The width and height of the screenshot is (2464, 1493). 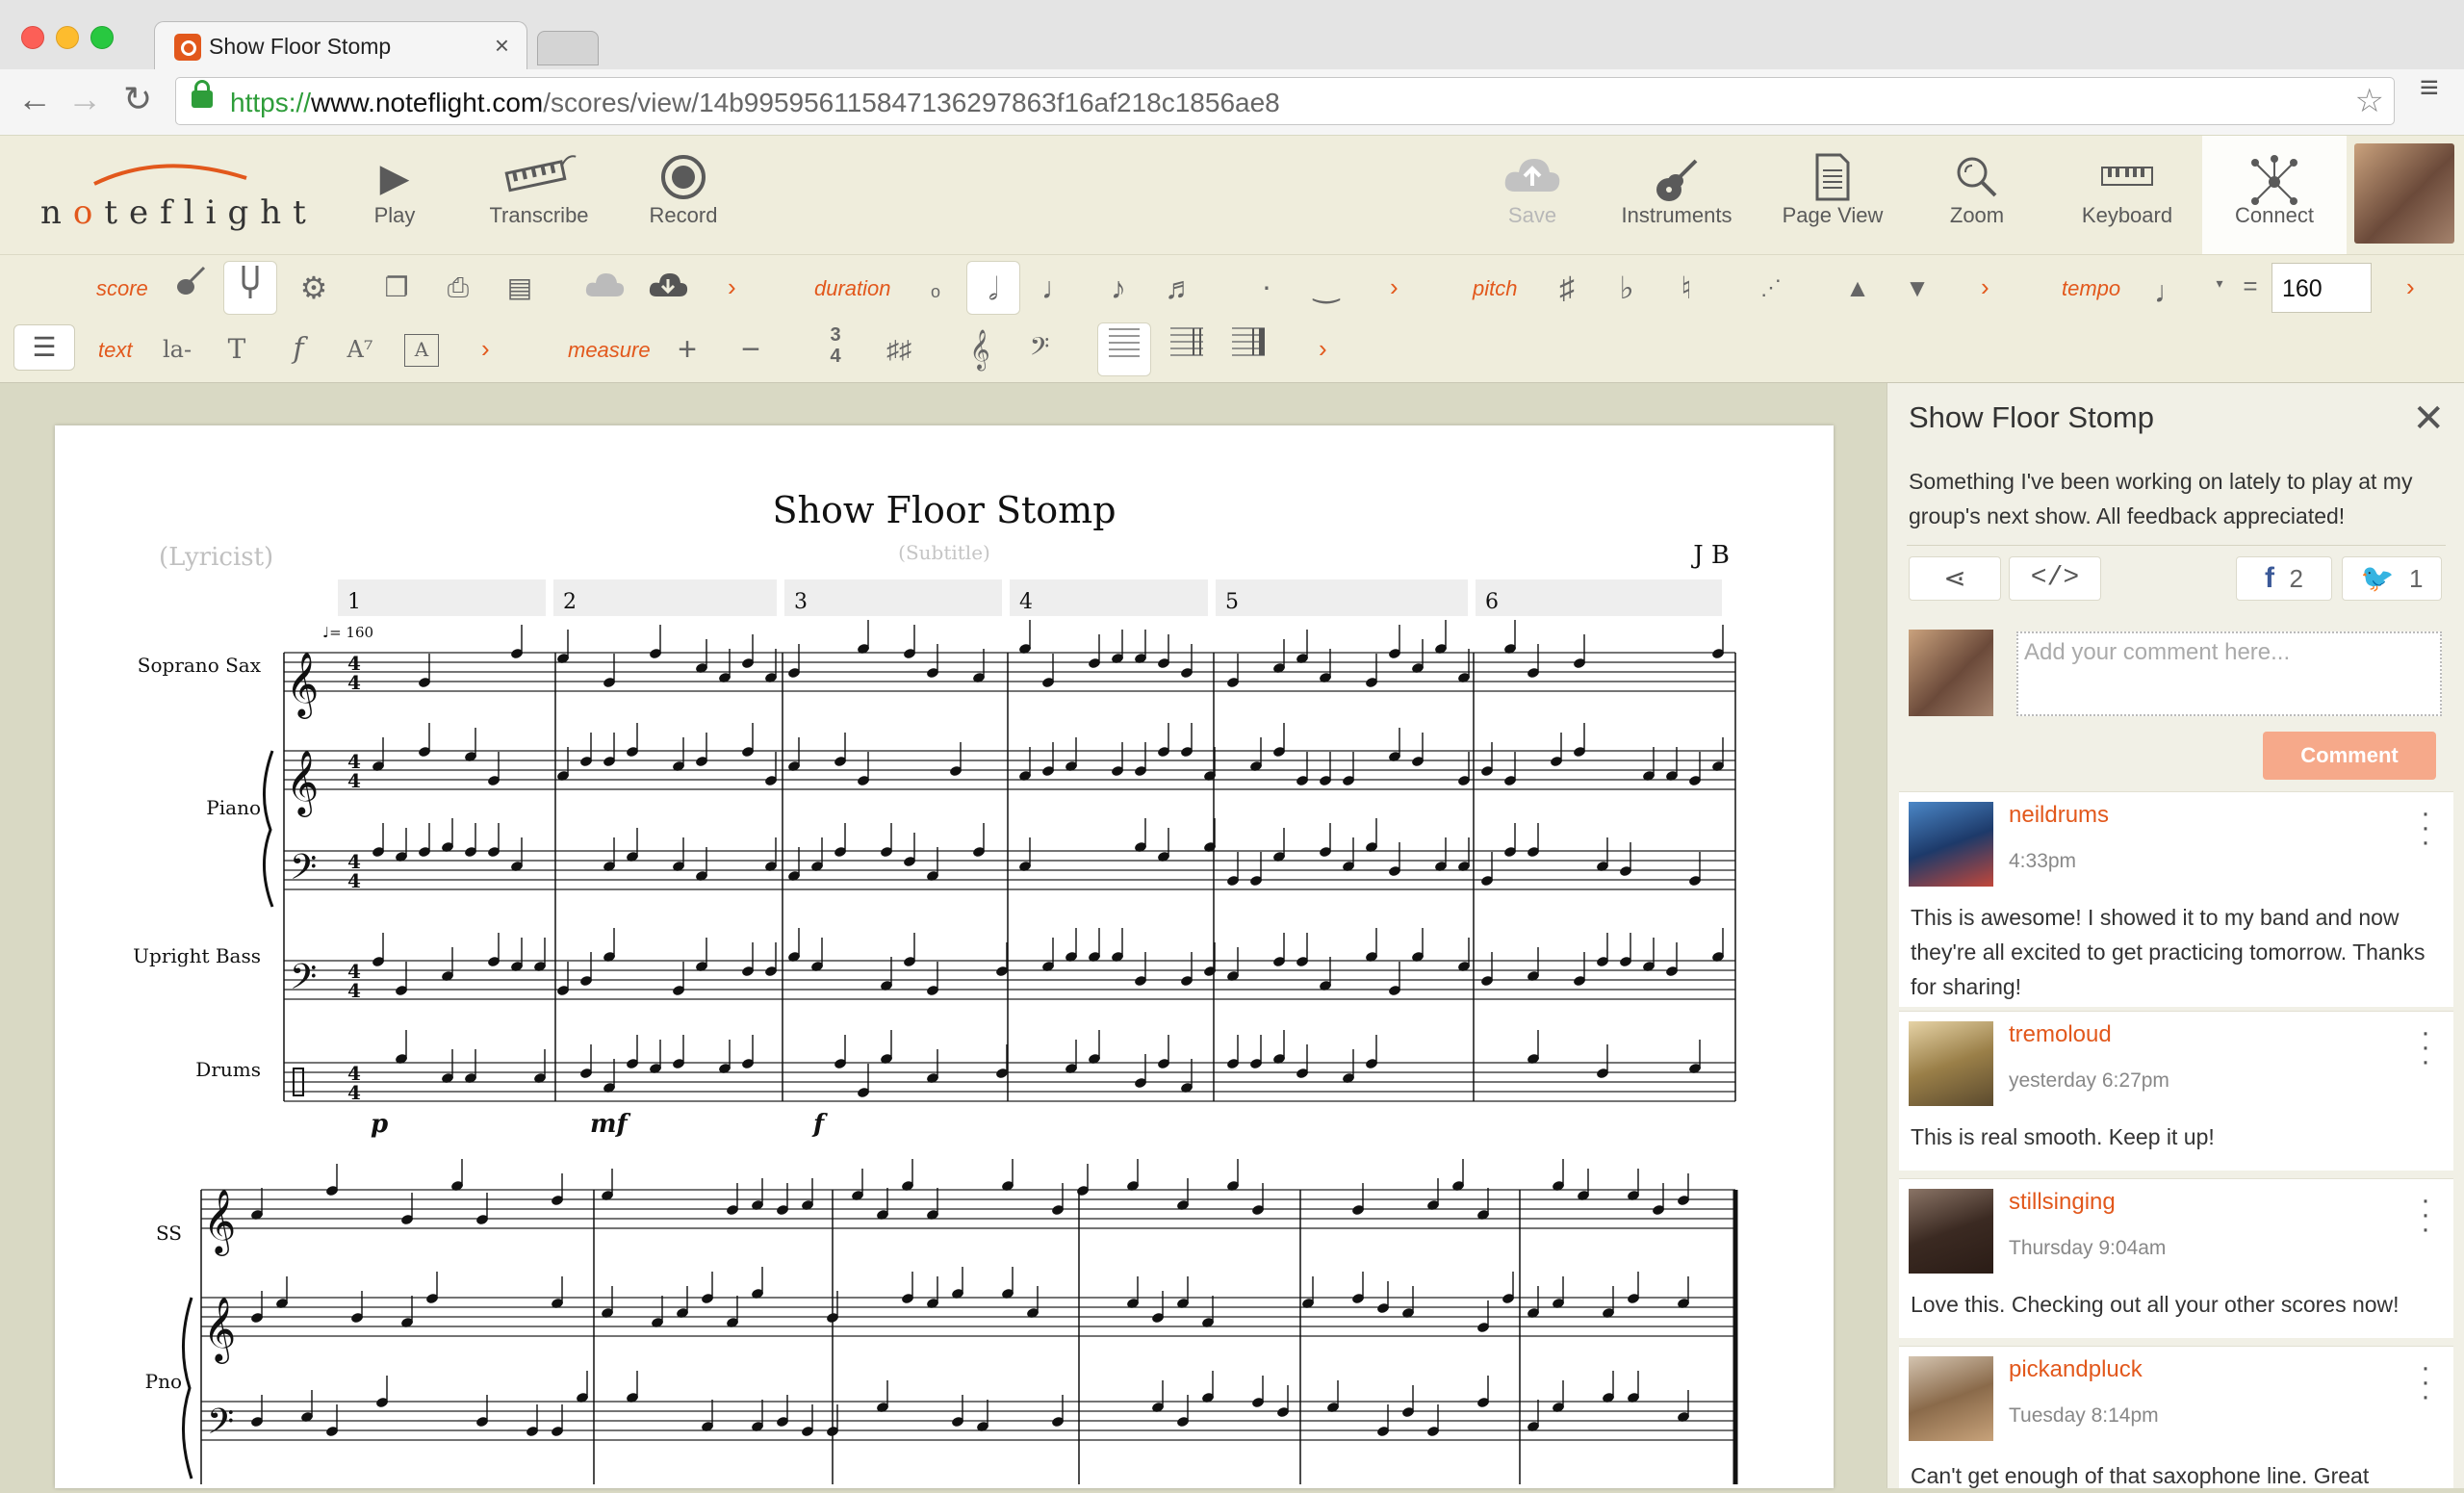 What do you see at coordinates (1832, 195) in the screenshot?
I see `page-view-button: Page View` at bounding box center [1832, 195].